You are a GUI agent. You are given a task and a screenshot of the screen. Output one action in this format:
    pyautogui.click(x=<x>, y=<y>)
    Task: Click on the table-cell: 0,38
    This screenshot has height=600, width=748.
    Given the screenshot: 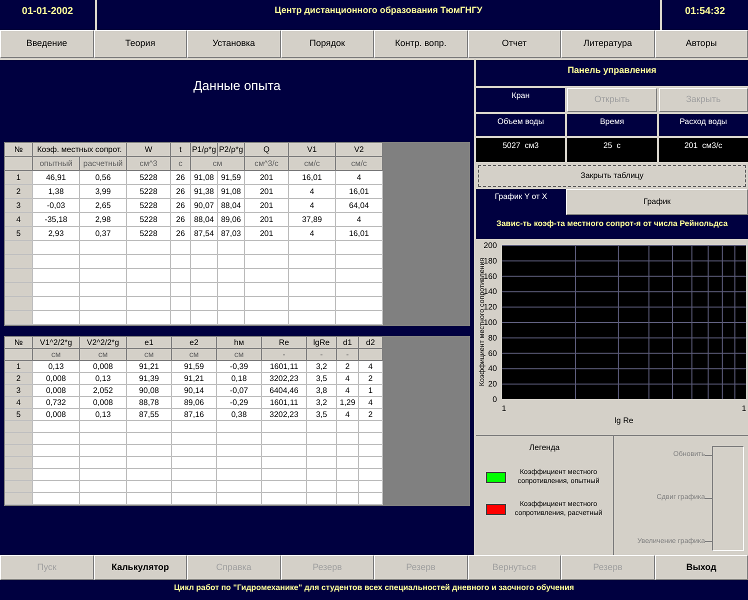 What is the action you would take?
    pyautogui.click(x=239, y=415)
    